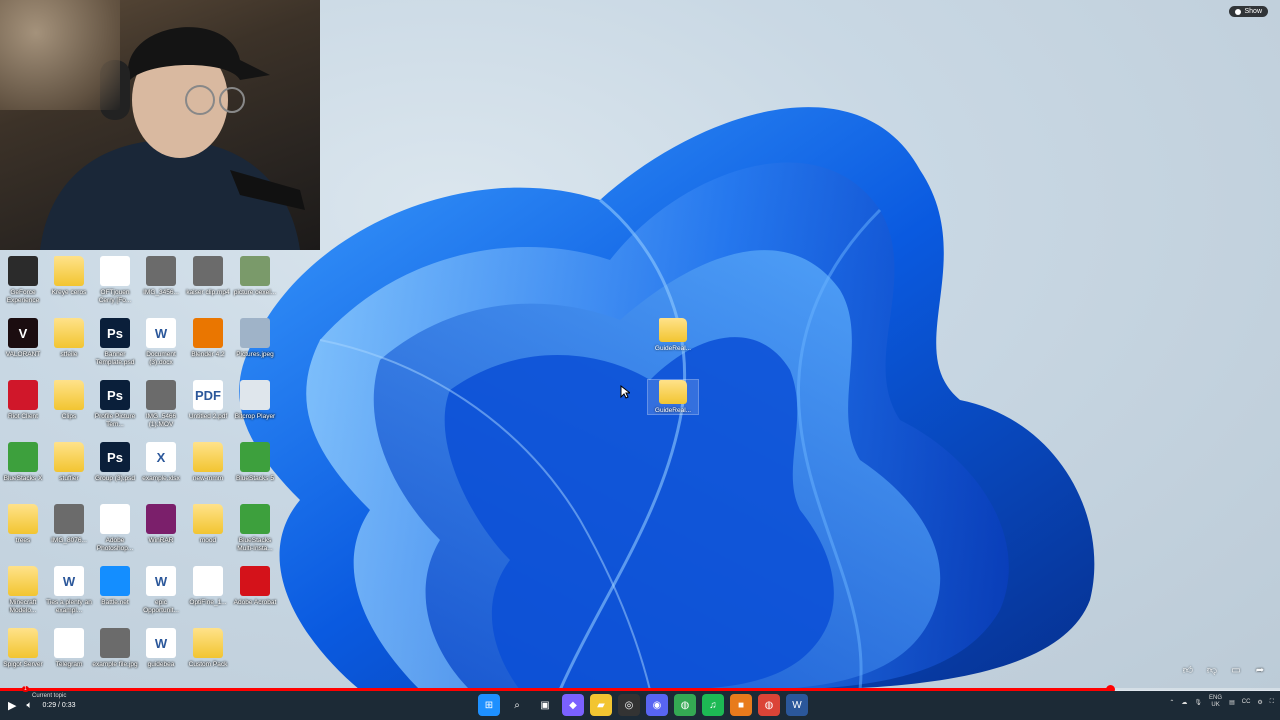 The image size is (1280, 720). What do you see at coordinates (573, 705) in the screenshot?
I see `copilot-icon: ◆` at bounding box center [573, 705].